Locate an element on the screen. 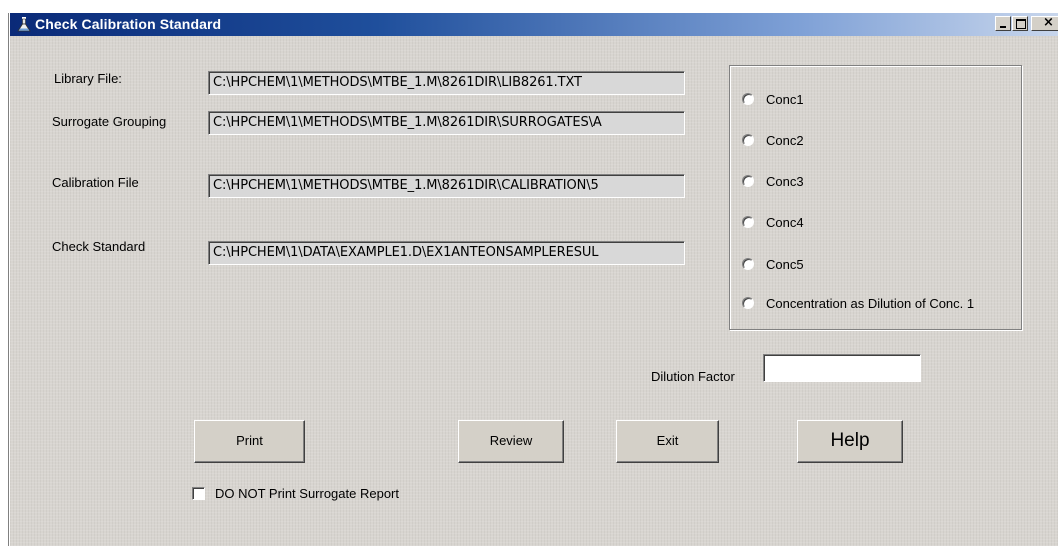 The height and width of the screenshot is (546, 1058). dilution-factor-label: Dilution Factor is located at coordinates (693, 376).